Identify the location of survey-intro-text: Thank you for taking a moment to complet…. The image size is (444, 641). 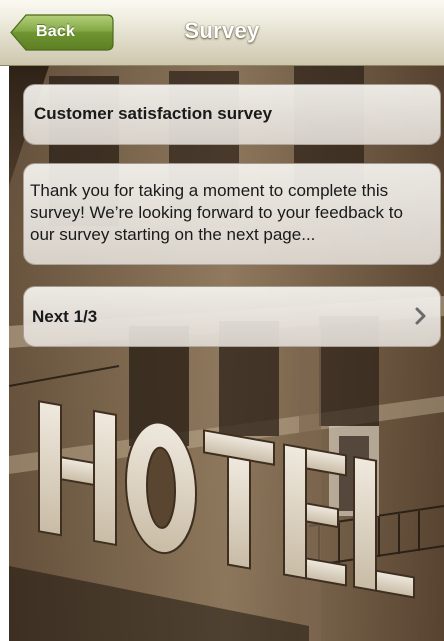
(216, 212).